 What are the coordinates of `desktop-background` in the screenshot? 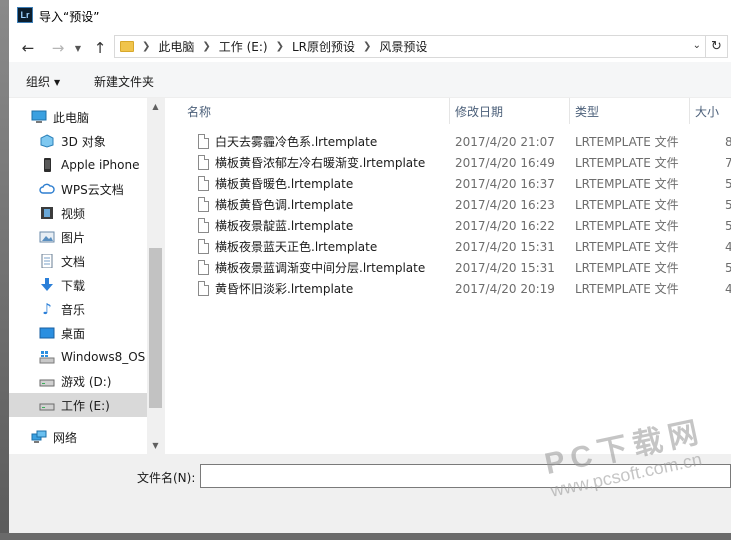 It's located at (4, 270).